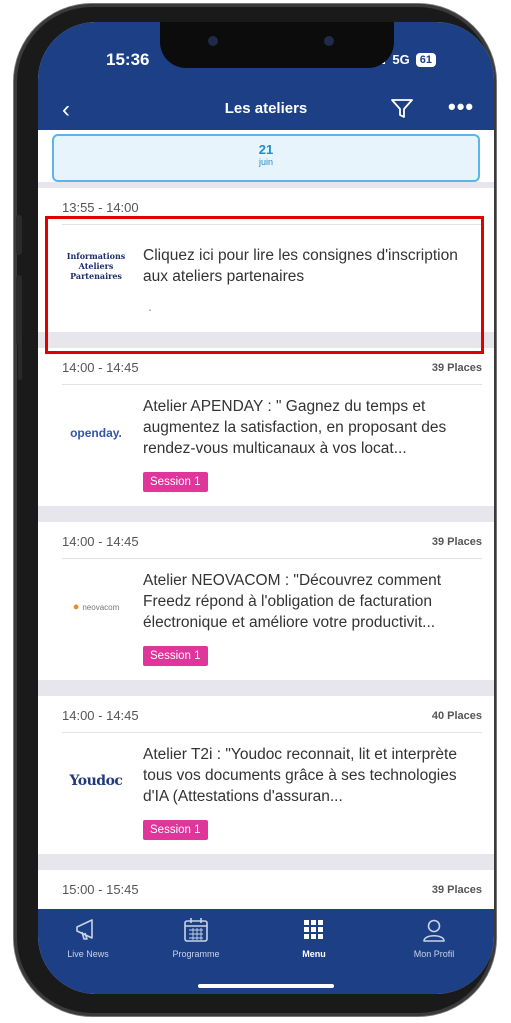 This screenshot has width=511, height=1023. I want to click on card-places: 40 Places, so click(456, 716).